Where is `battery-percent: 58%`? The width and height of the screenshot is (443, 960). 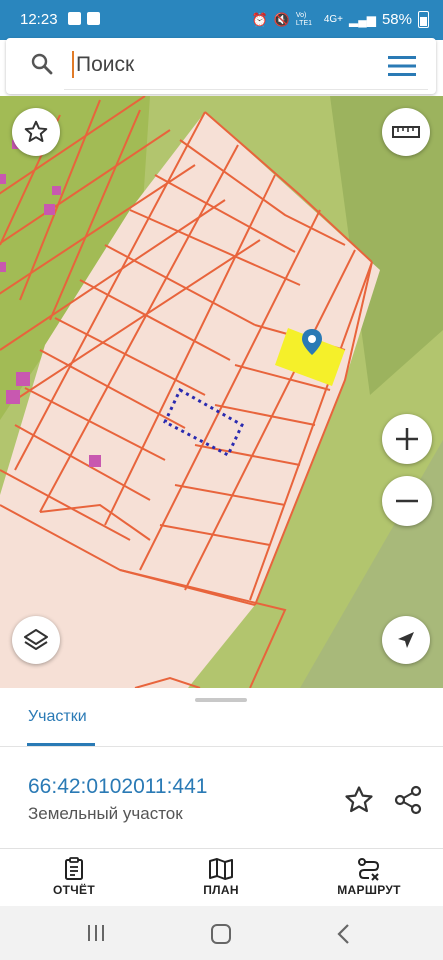 battery-percent: 58% is located at coordinates (396, 19).